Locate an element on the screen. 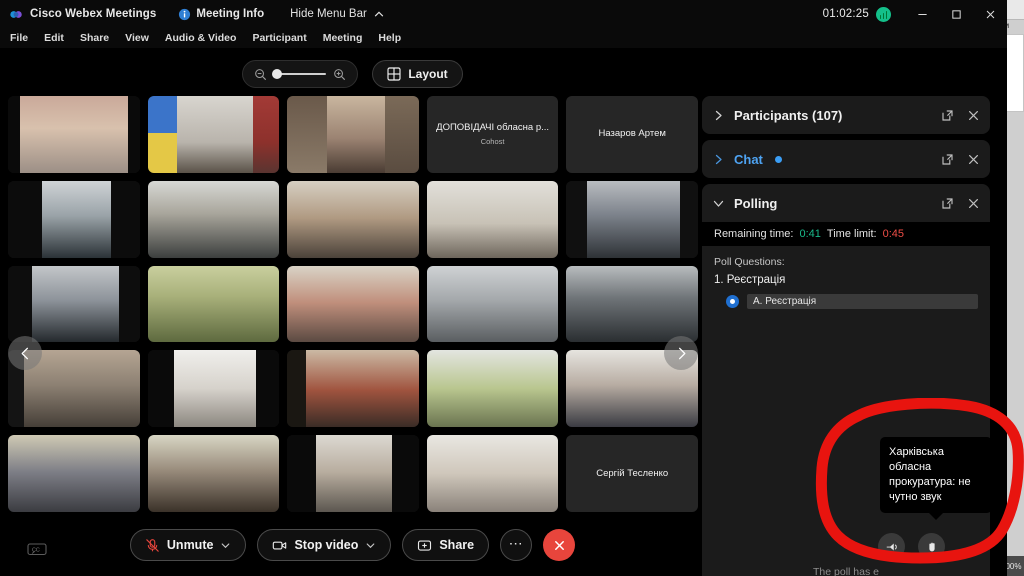 The width and height of the screenshot is (1024, 576). radio-selected-icon is located at coordinates (732, 301).